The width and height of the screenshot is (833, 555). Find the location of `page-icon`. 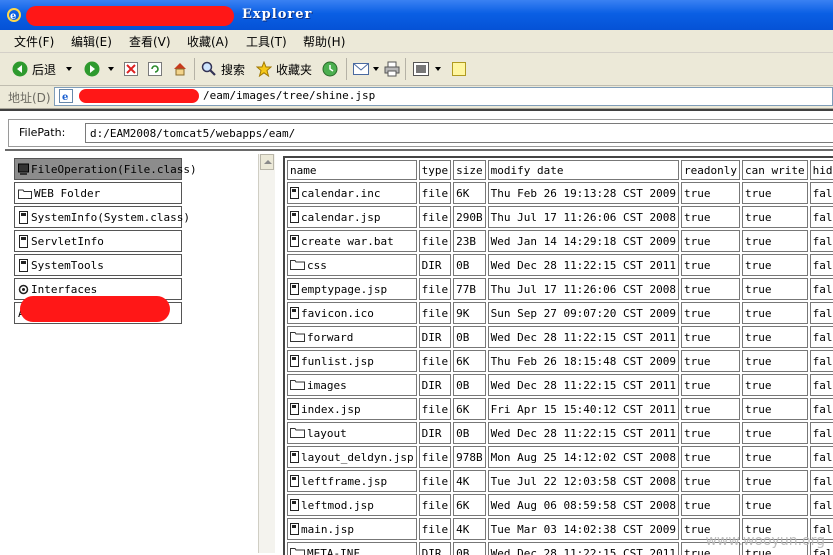

page-icon is located at coordinates (23, 217).